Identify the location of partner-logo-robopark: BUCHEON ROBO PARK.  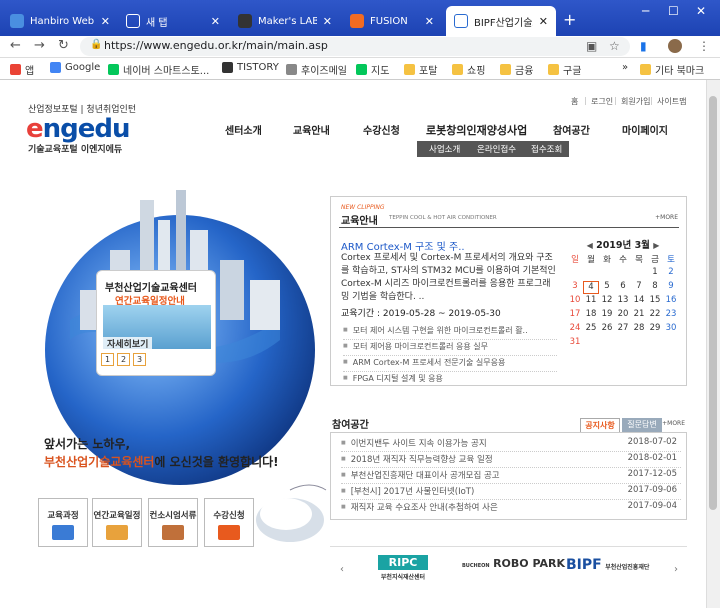
(513, 563).